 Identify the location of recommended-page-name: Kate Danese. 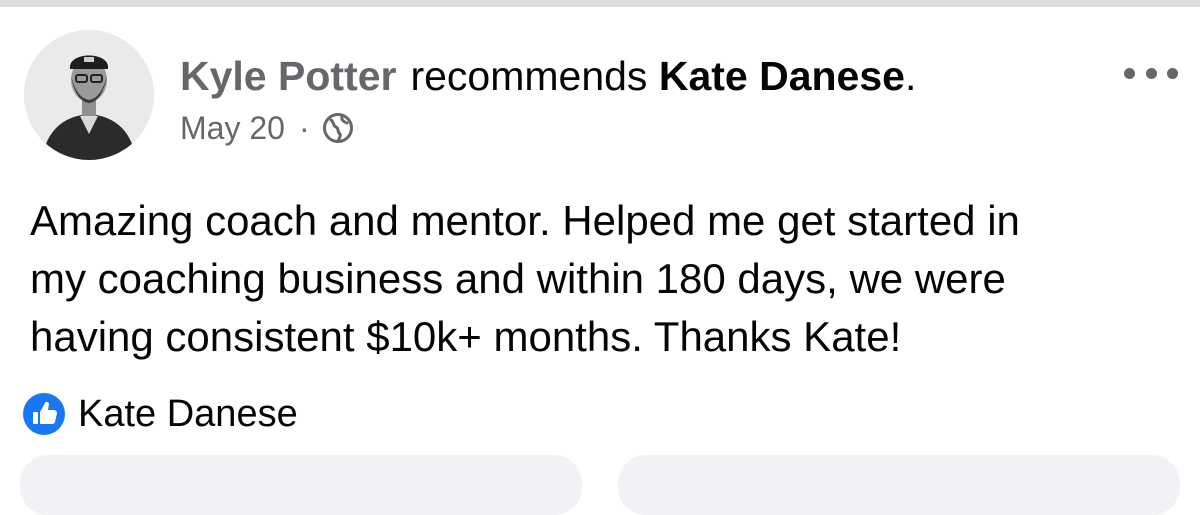
(782, 76).